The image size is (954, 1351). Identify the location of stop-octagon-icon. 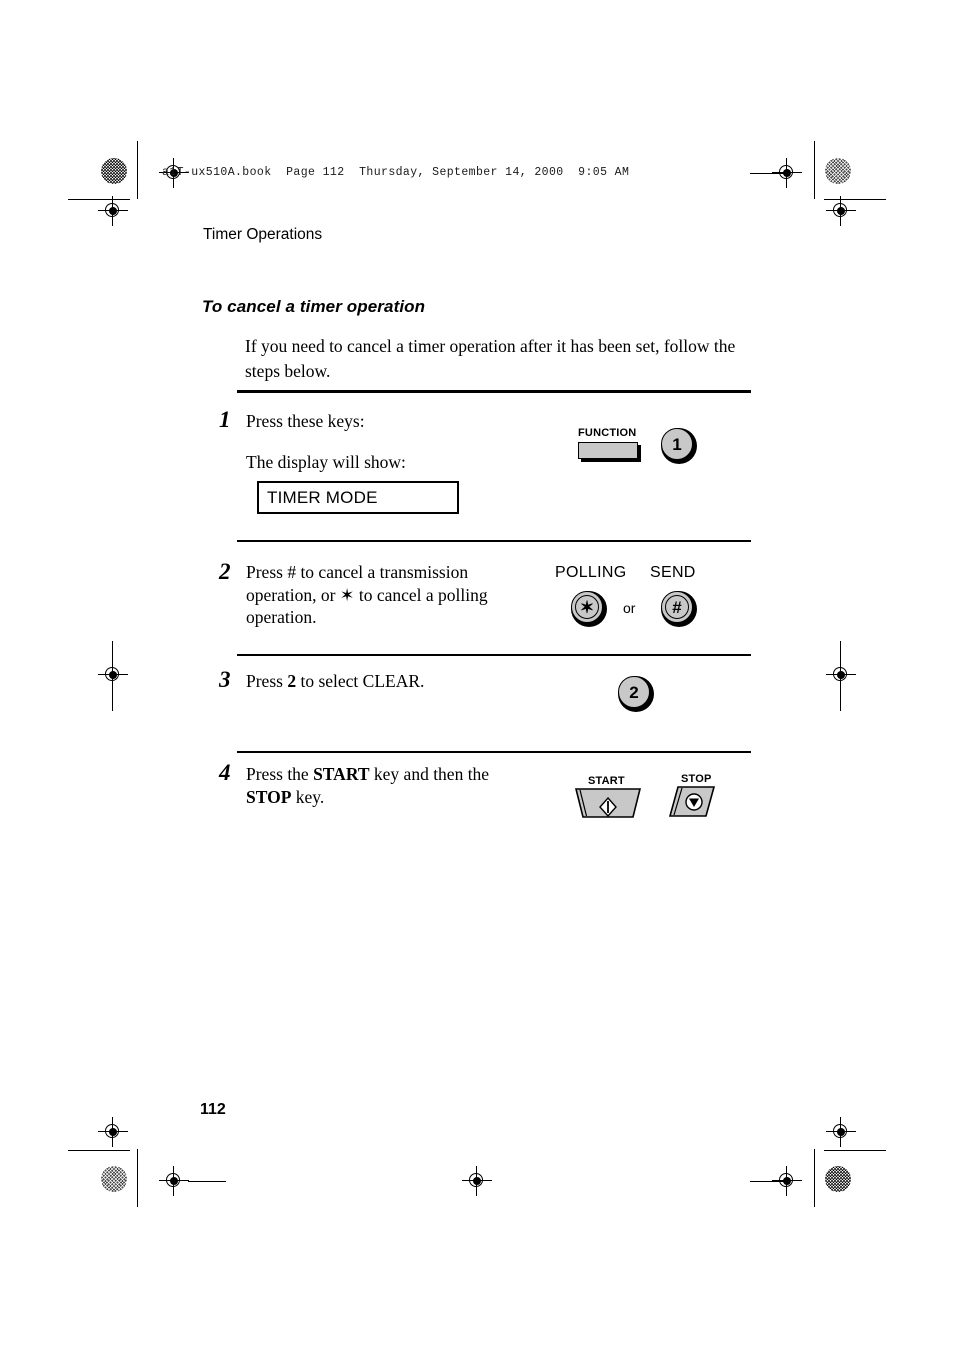
(694, 802).